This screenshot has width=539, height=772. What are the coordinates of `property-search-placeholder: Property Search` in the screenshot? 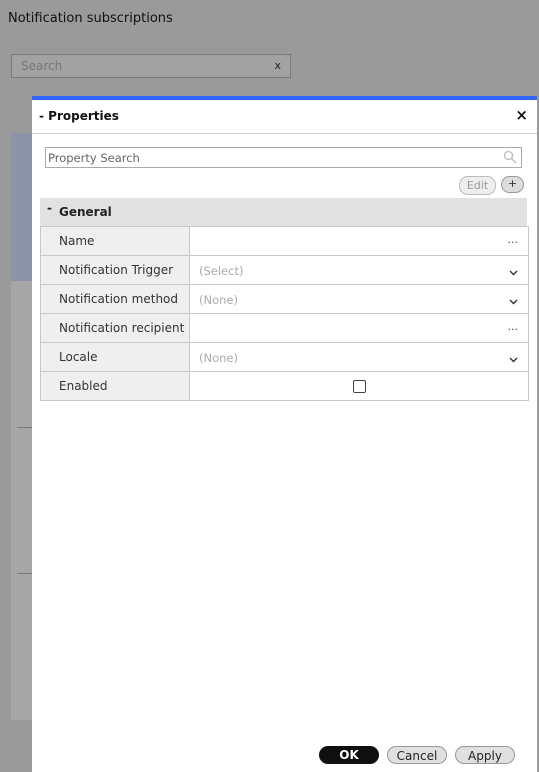 It's located at (94, 158).